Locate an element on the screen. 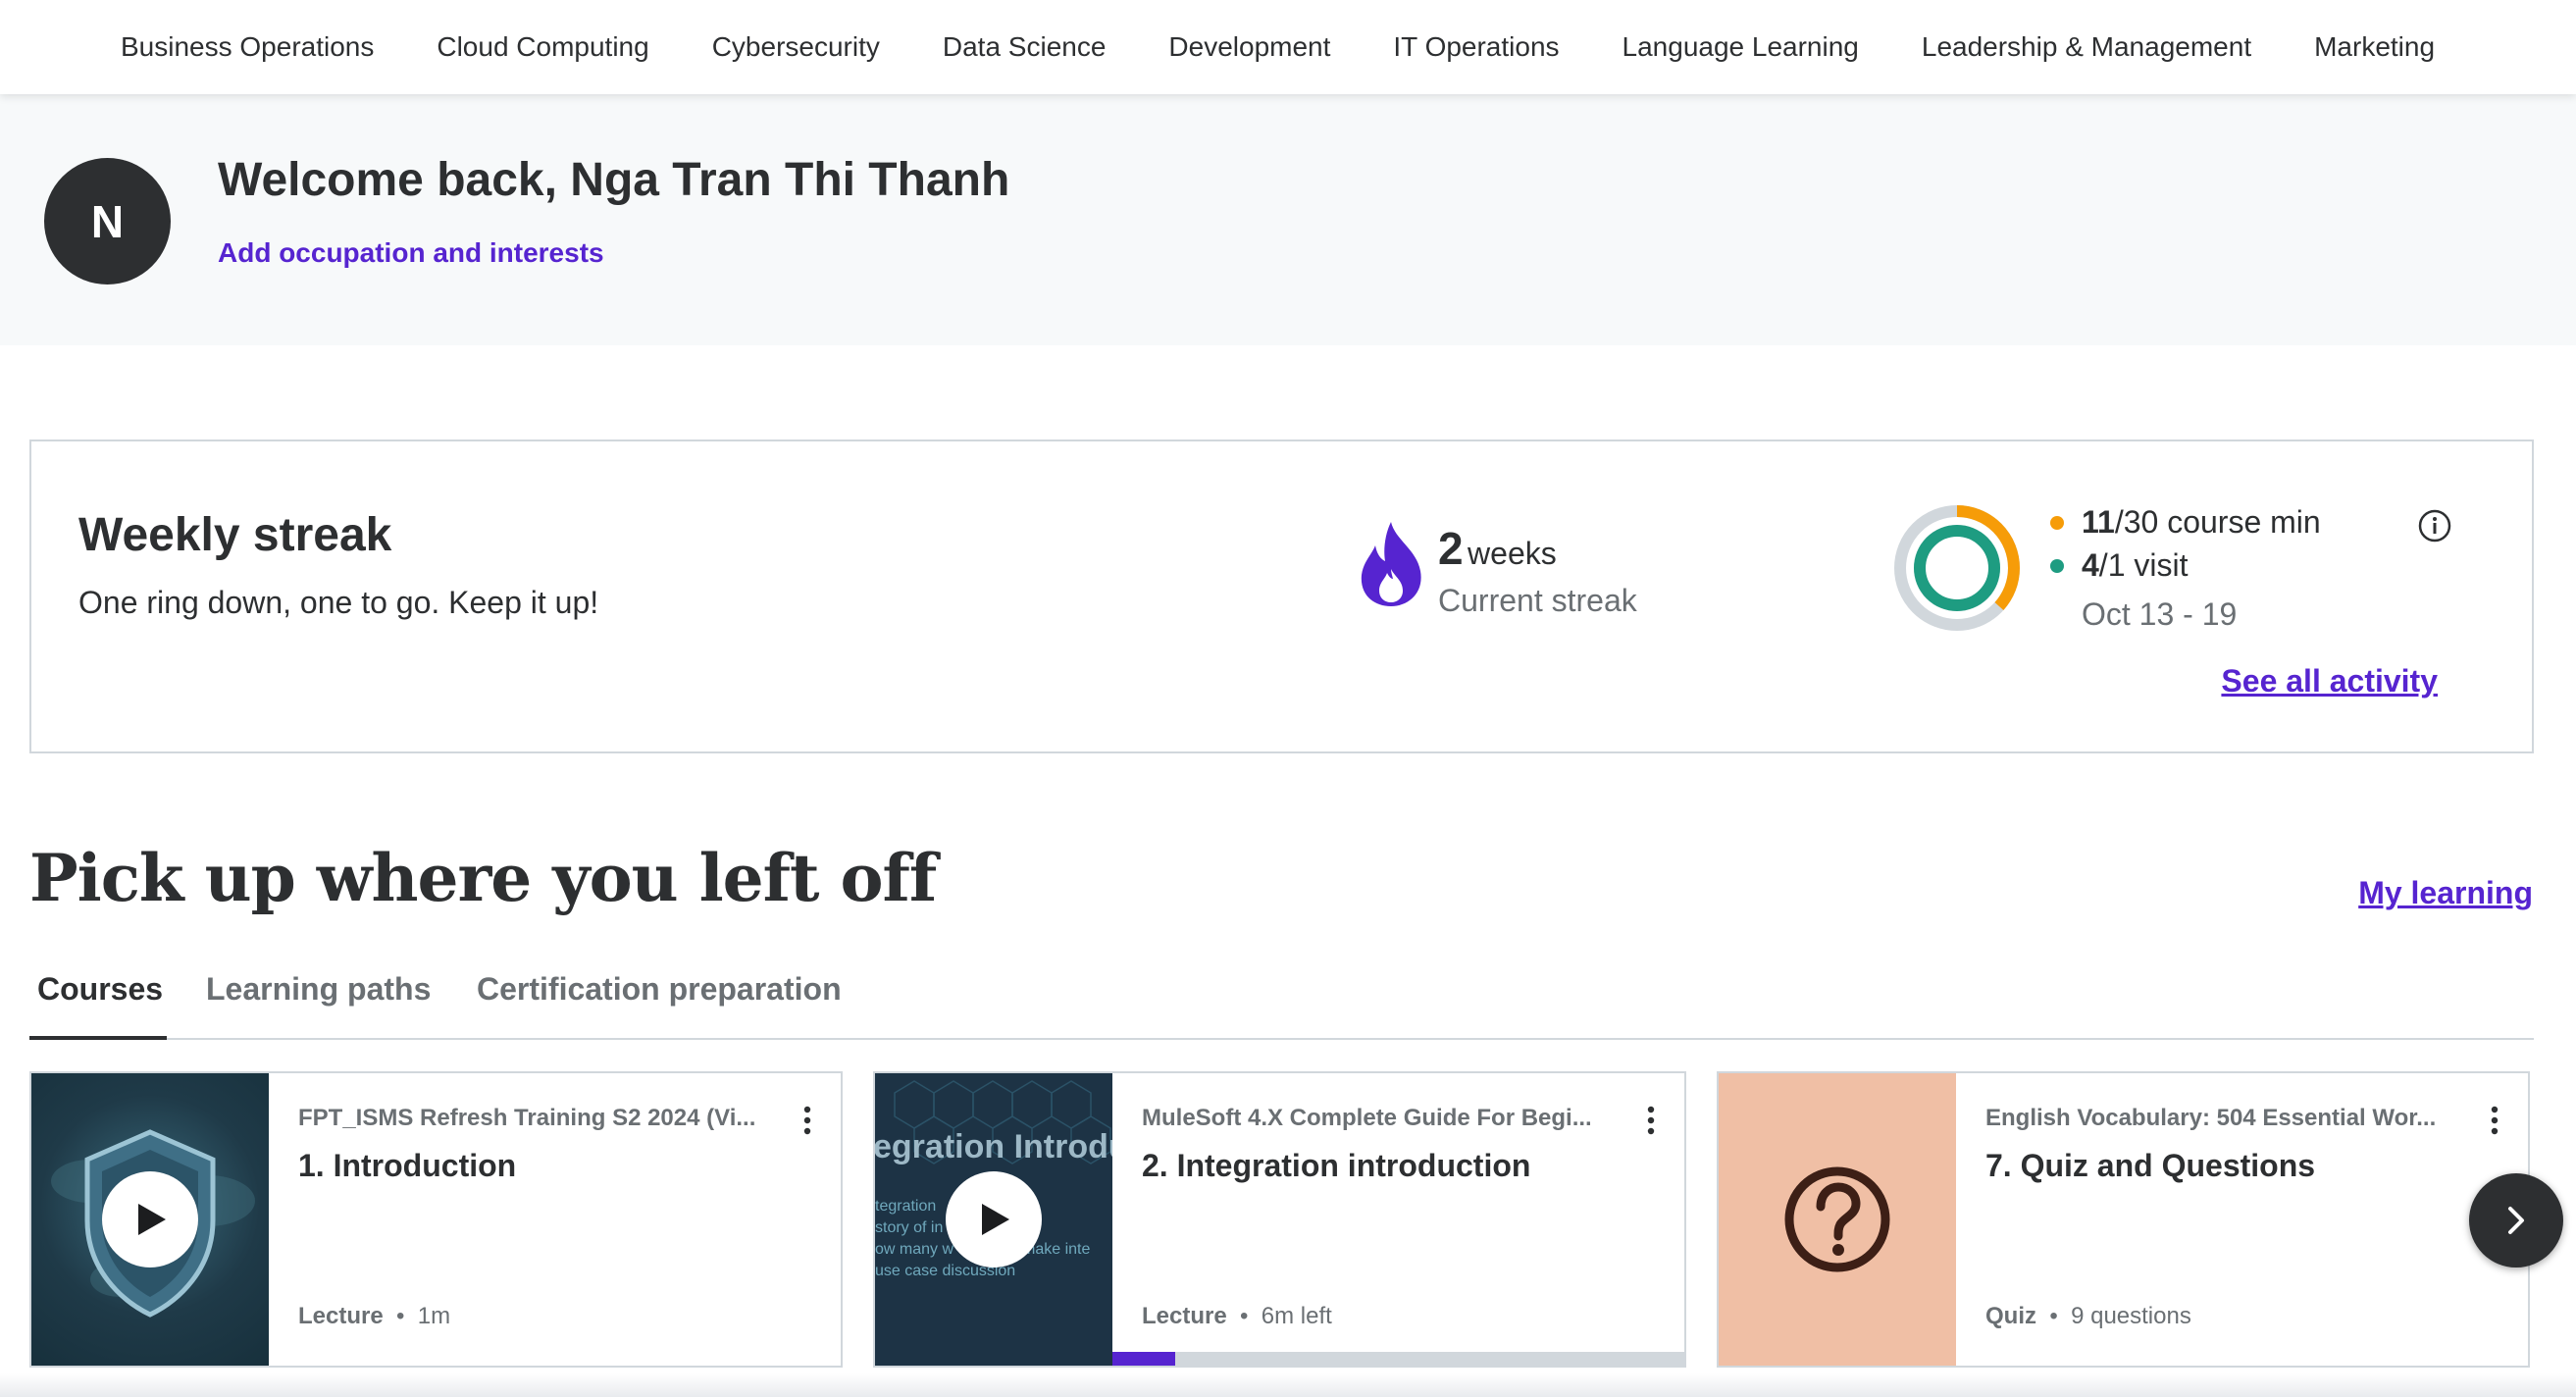 Image resolution: width=2576 pixels, height=1397 pixels. section-title: Pick up where you left off is located at coordinates (483, 878).